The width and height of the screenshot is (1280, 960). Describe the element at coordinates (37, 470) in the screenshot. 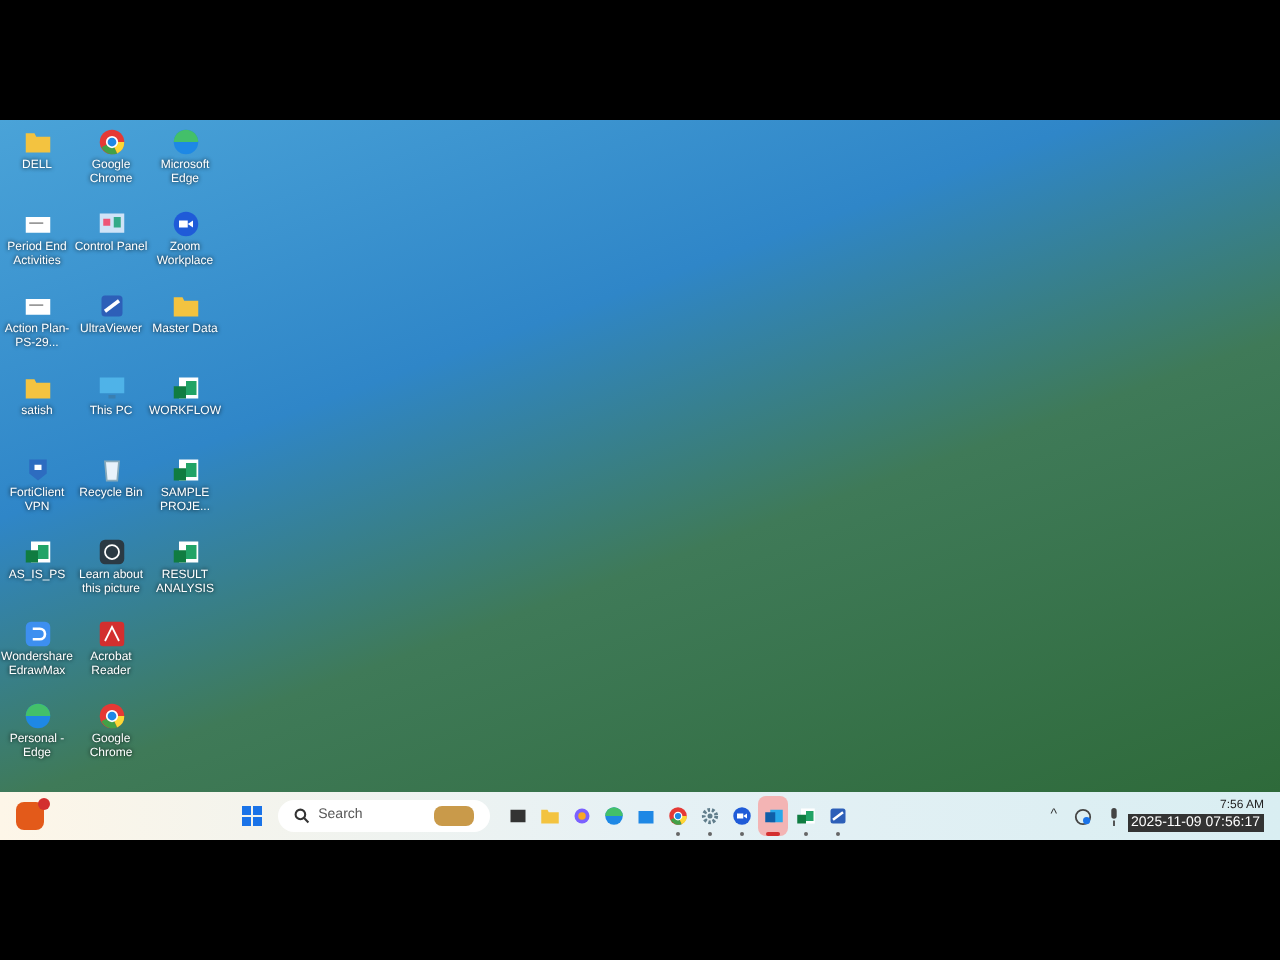

I see `shield-icon` at that location.